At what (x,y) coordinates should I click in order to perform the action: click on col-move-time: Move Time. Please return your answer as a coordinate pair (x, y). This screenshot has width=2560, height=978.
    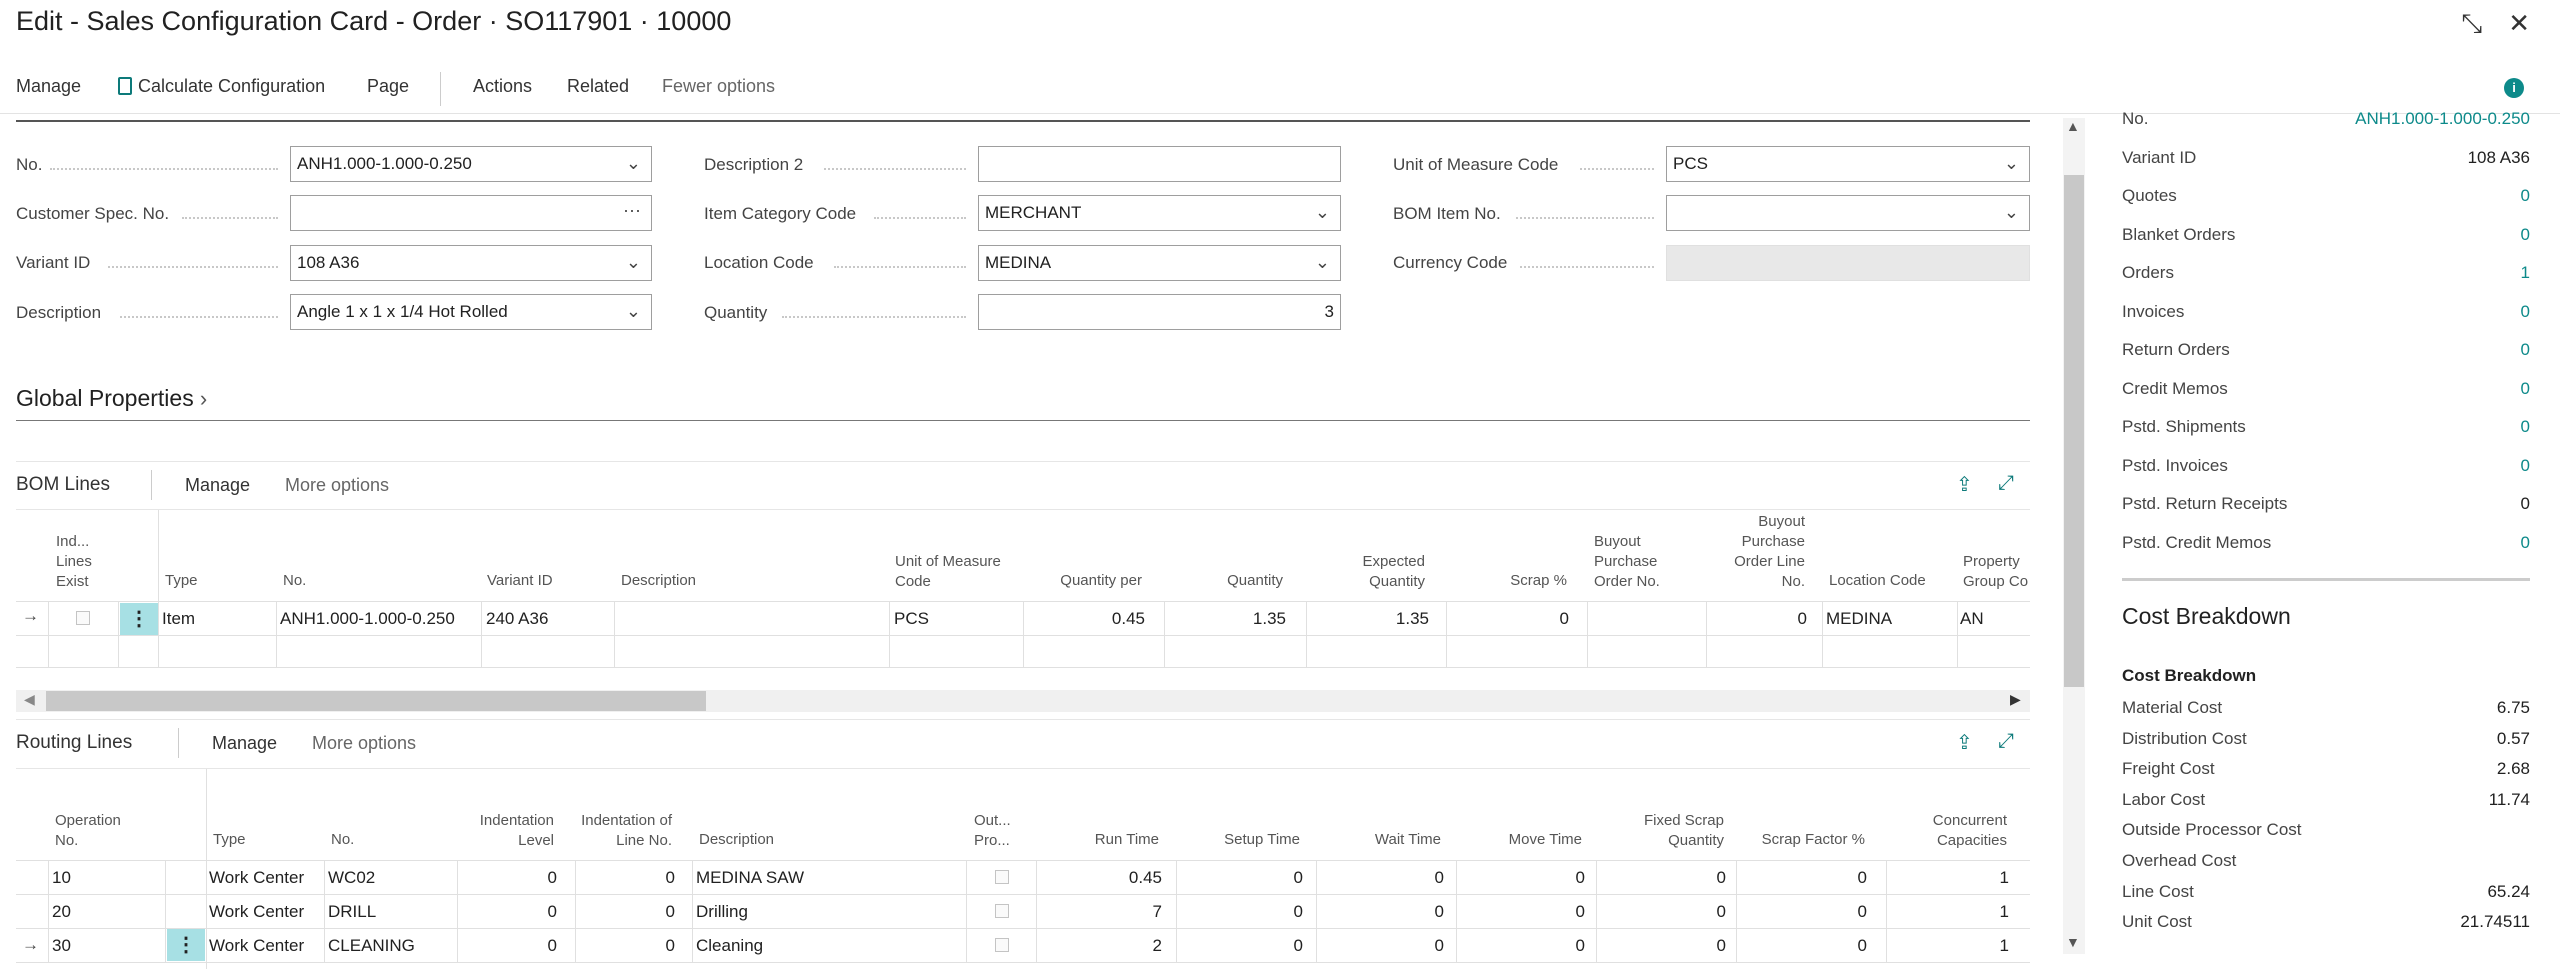
    Looking at the image, I should click on (1521, 840).